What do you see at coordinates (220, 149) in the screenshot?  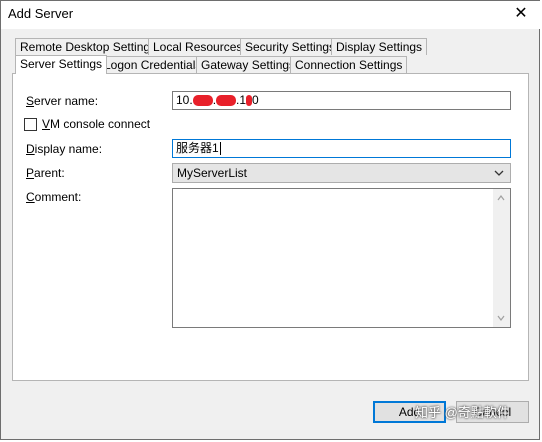 I see `text-caret` at bounding box center [220, 149].